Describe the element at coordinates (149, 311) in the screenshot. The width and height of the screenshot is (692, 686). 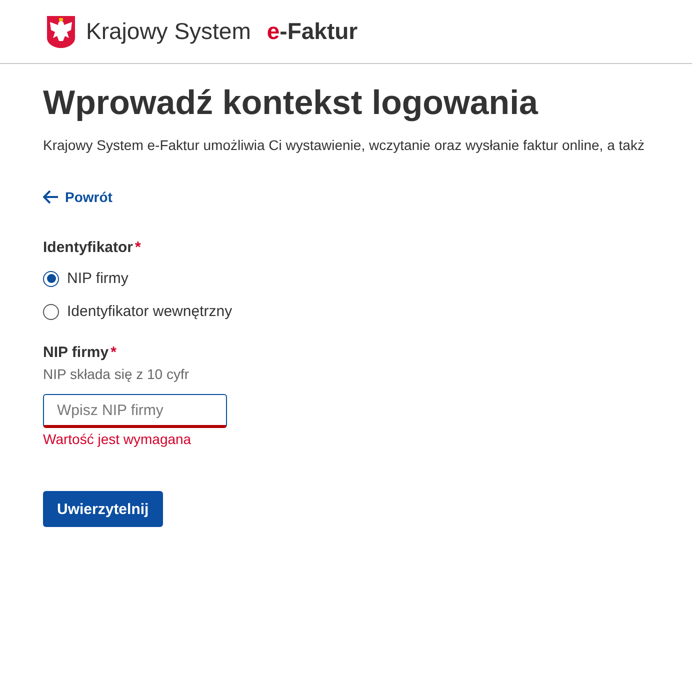
I see `radio-label: Identyfikator wewnętrzny` at that location.